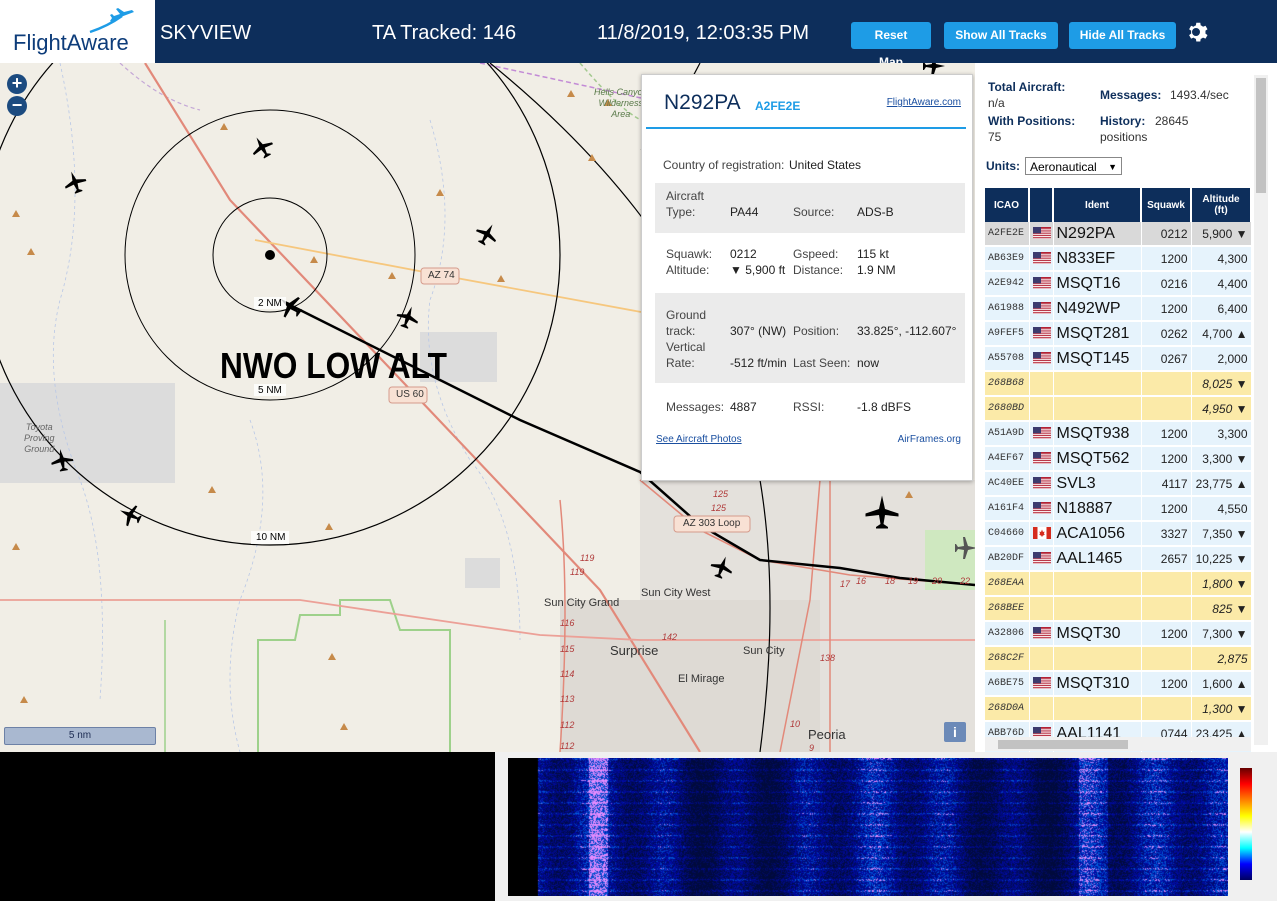  Describe the element at coordinates (1198, 32) in the screenshot. I see `gear-icon` at that location.